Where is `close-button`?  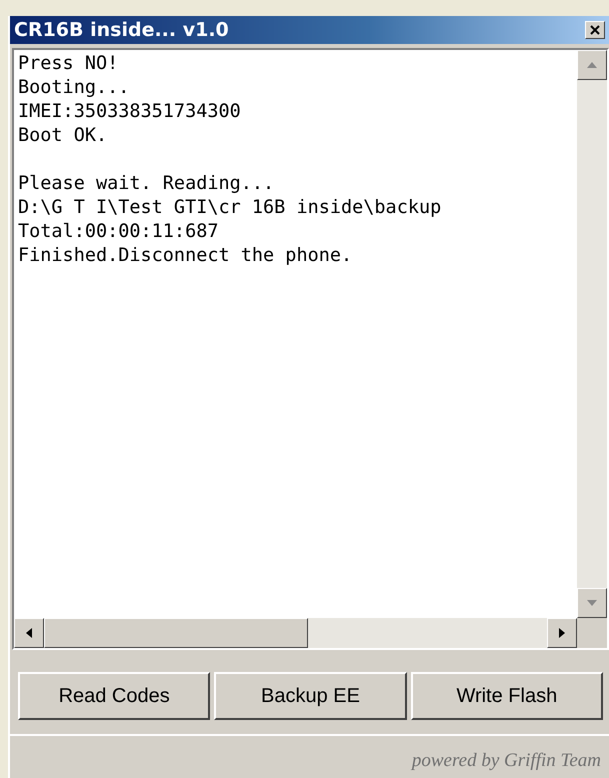 close-button is located at coordinates (595, 30).